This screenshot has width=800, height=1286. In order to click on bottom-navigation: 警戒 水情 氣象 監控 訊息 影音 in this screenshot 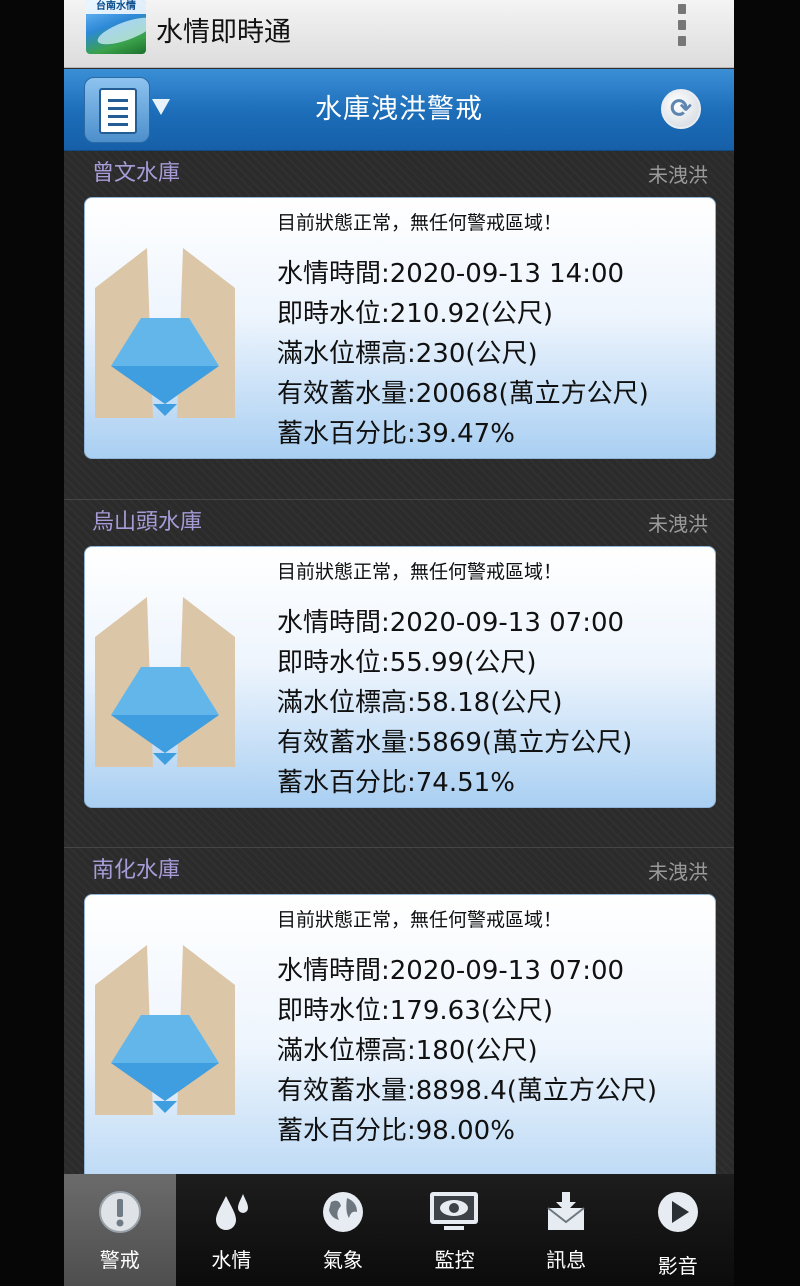, I will do `click(399, 1230)`.